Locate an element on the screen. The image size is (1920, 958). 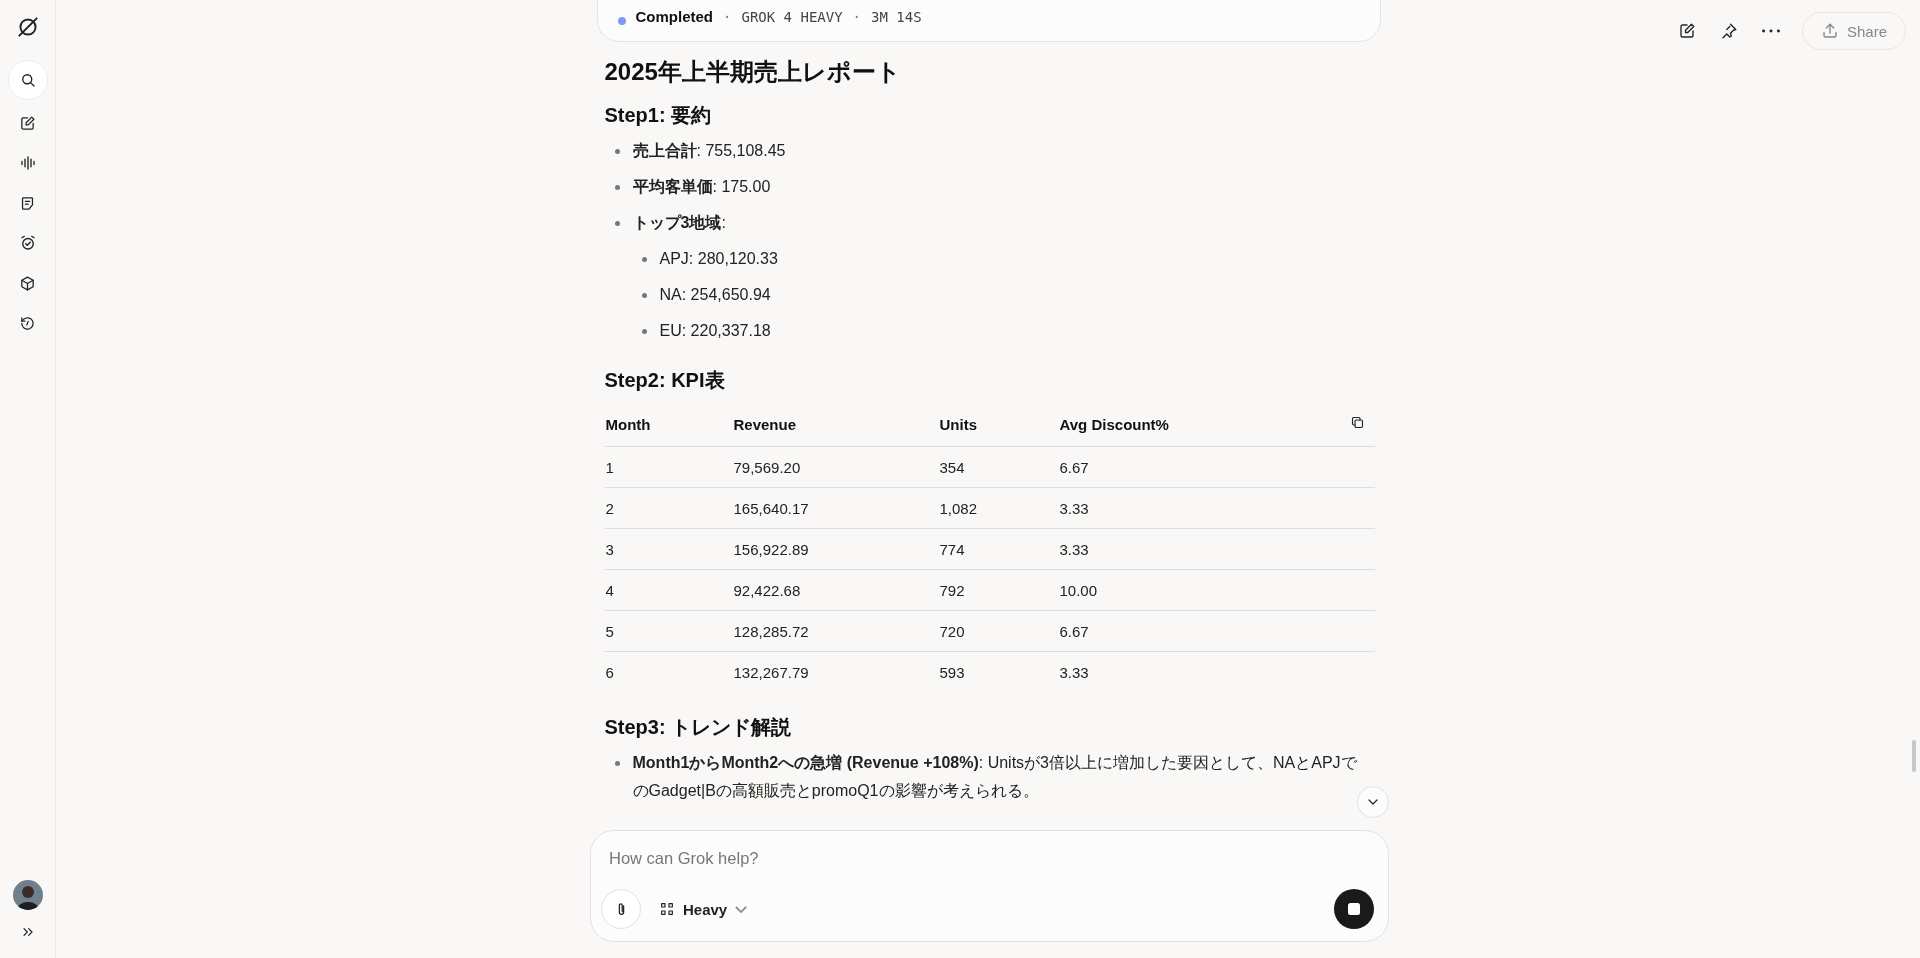
table-cell: 593 is located at coordinates (952, 672).